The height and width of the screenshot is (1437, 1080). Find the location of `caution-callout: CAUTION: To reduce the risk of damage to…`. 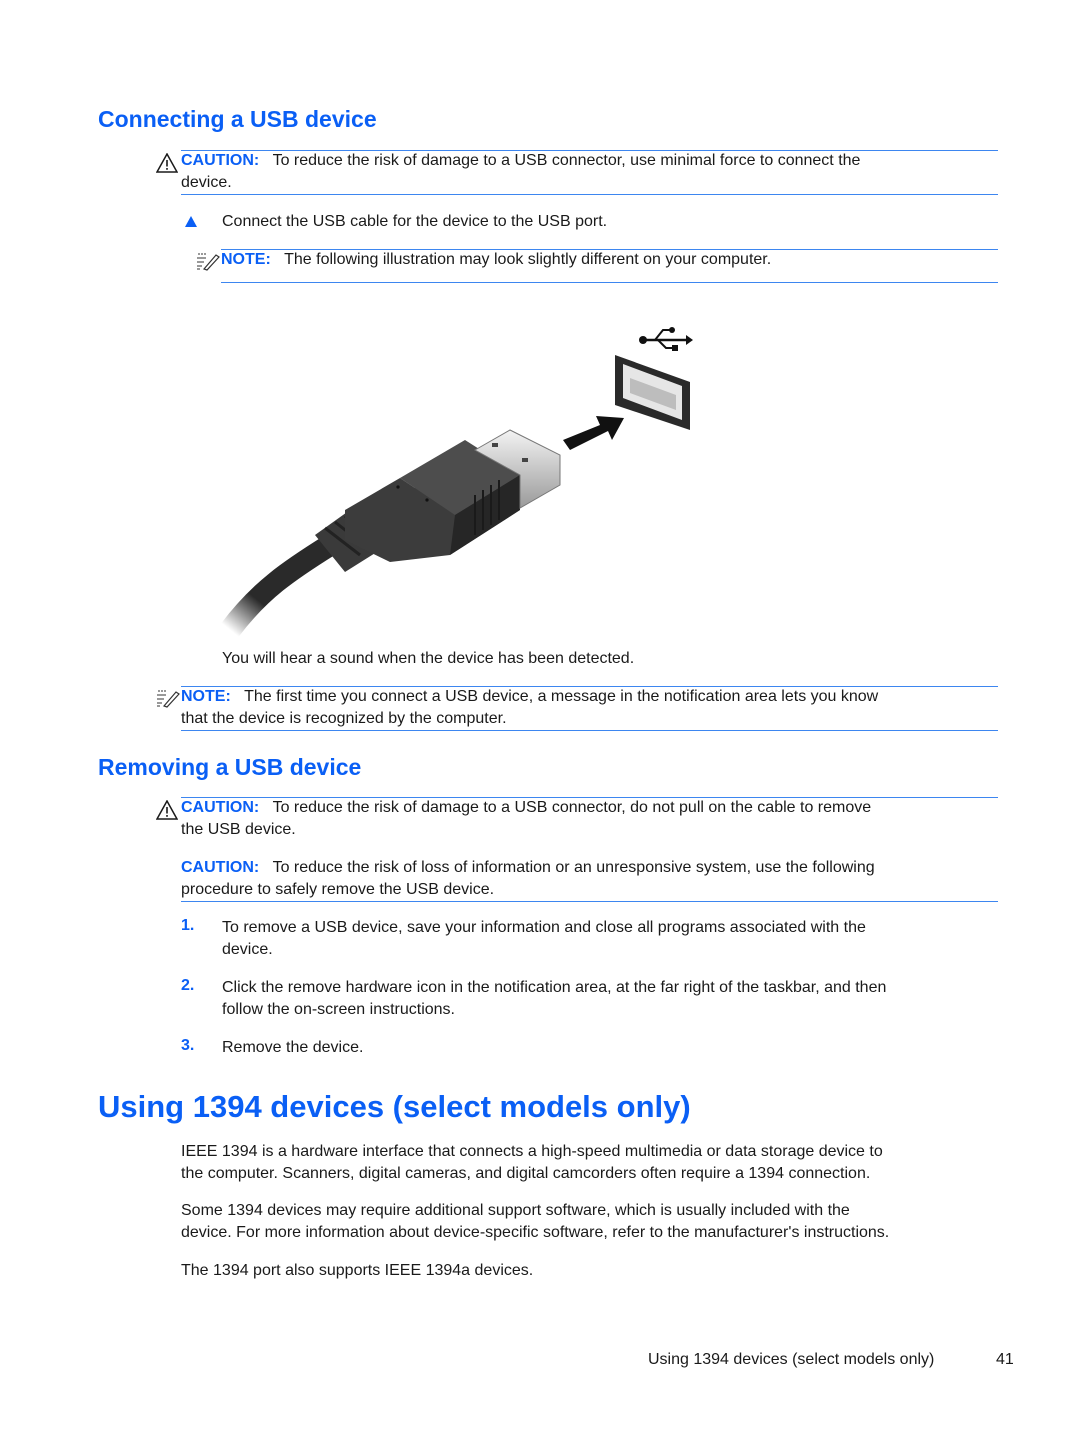

caution-callout: CAUTION: To reduce the risk of damage to… is located at coordinates (520, 172).